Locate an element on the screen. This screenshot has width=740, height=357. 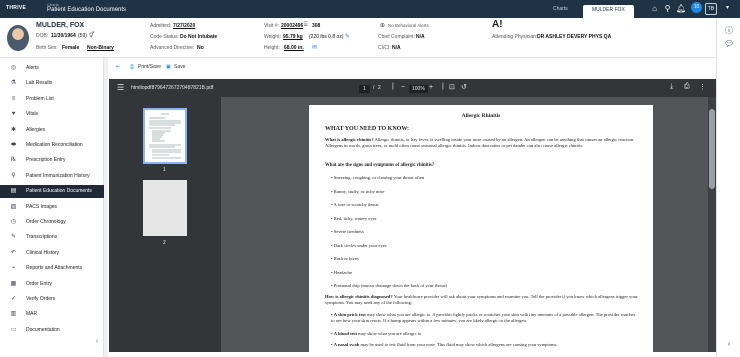
user-avatar: TB is located at coordinates (711, 9).